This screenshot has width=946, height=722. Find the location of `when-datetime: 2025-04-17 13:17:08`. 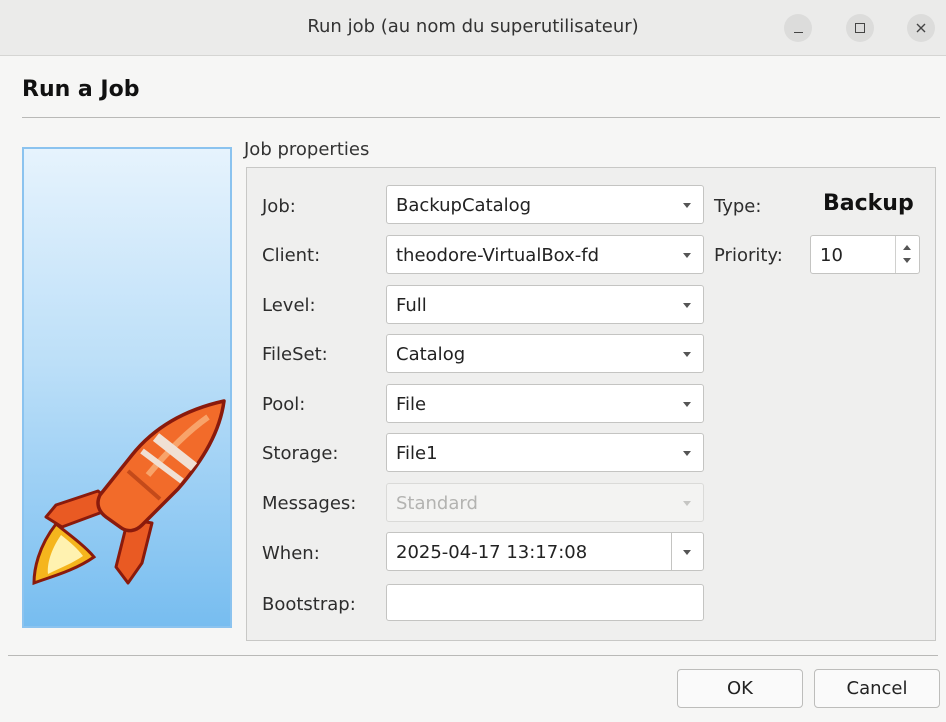

when-datetime: 2025-04-17 13:17:08 is located at coordinates (545, 551).